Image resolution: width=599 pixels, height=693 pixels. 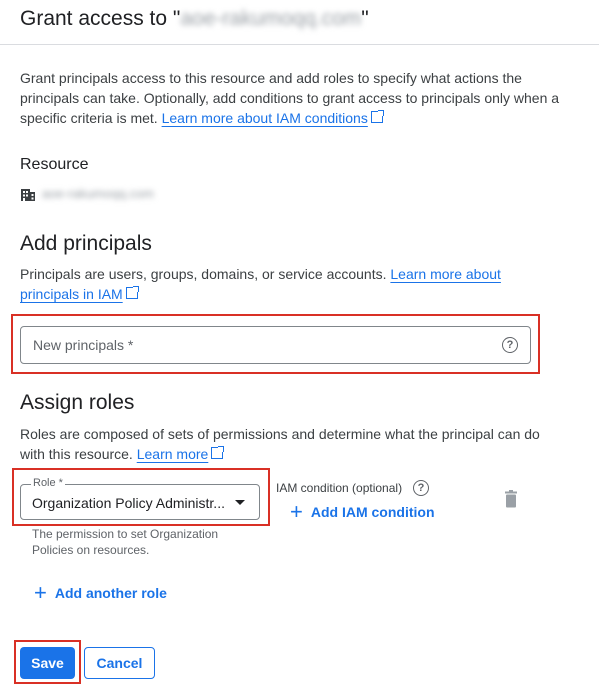 What do you see at coordinates (98, 193) in the screenshot?
I see `resource-name: aoe-rakumoqq.com` at bounding box center [98, 193].